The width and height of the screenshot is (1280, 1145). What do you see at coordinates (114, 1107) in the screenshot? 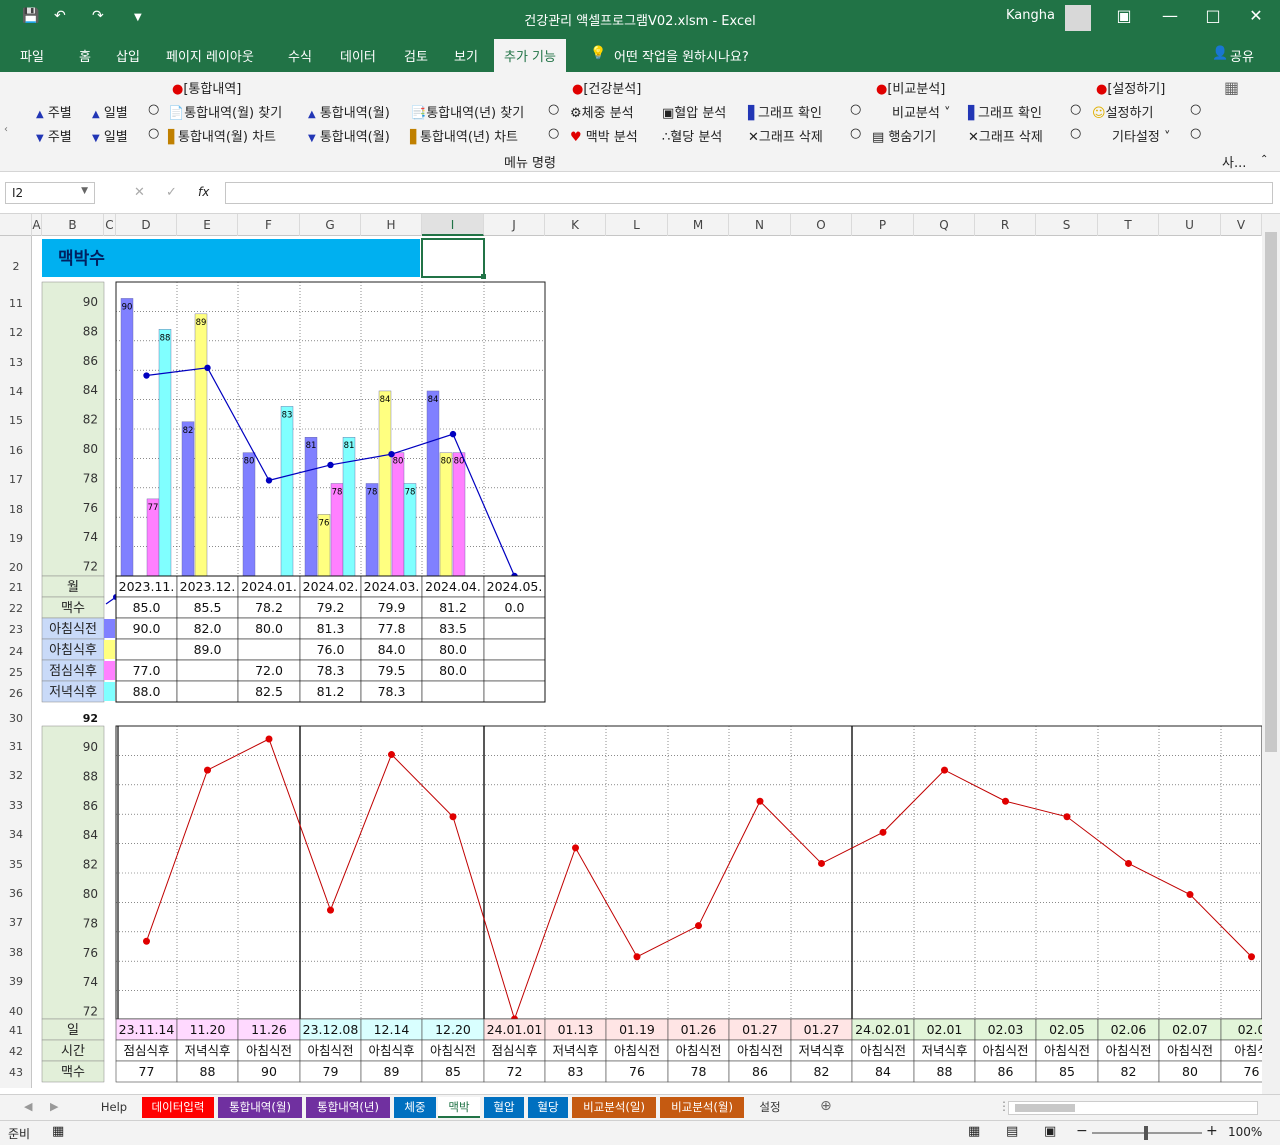
I see `sheet-tab-help: Help` at bounding box center [114, 1107].